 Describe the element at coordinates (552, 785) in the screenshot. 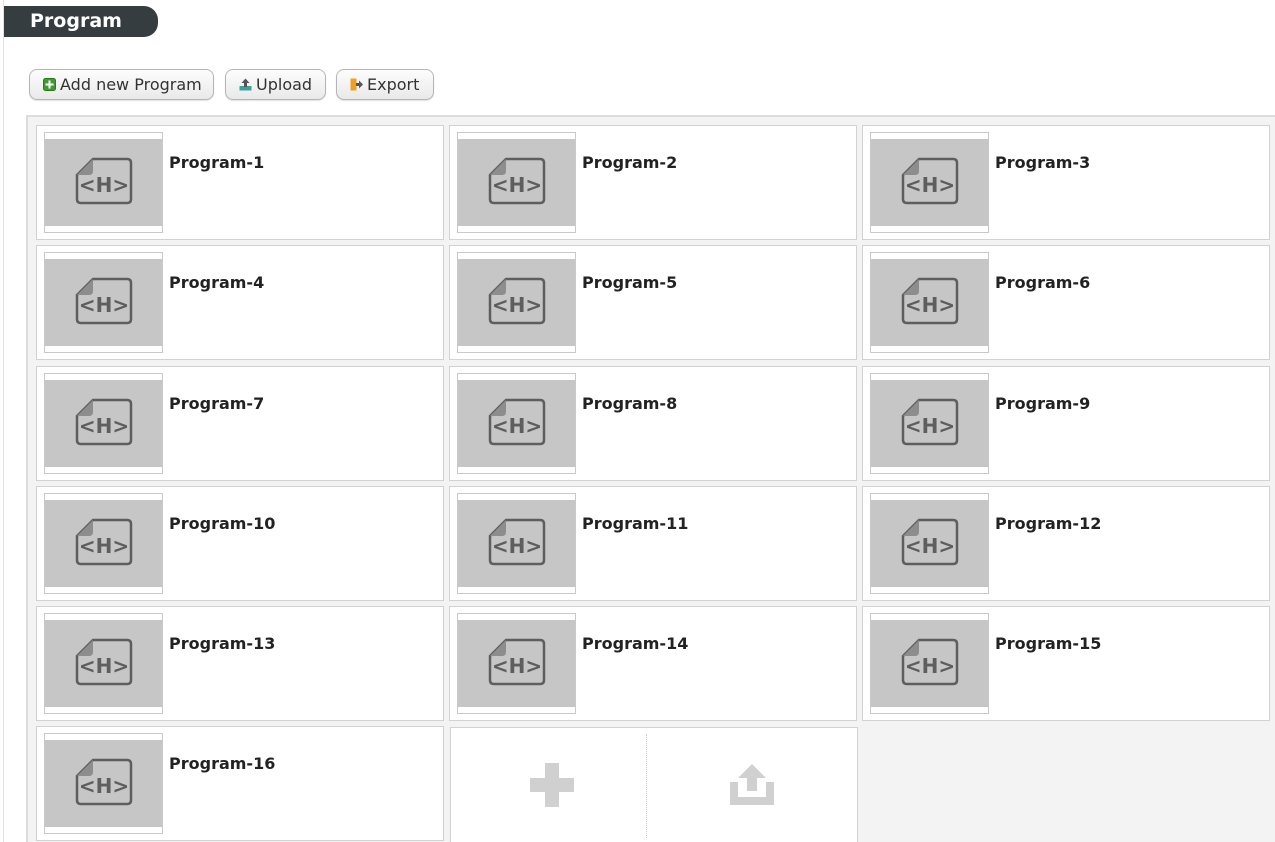

I see `plus-icon` at that location.